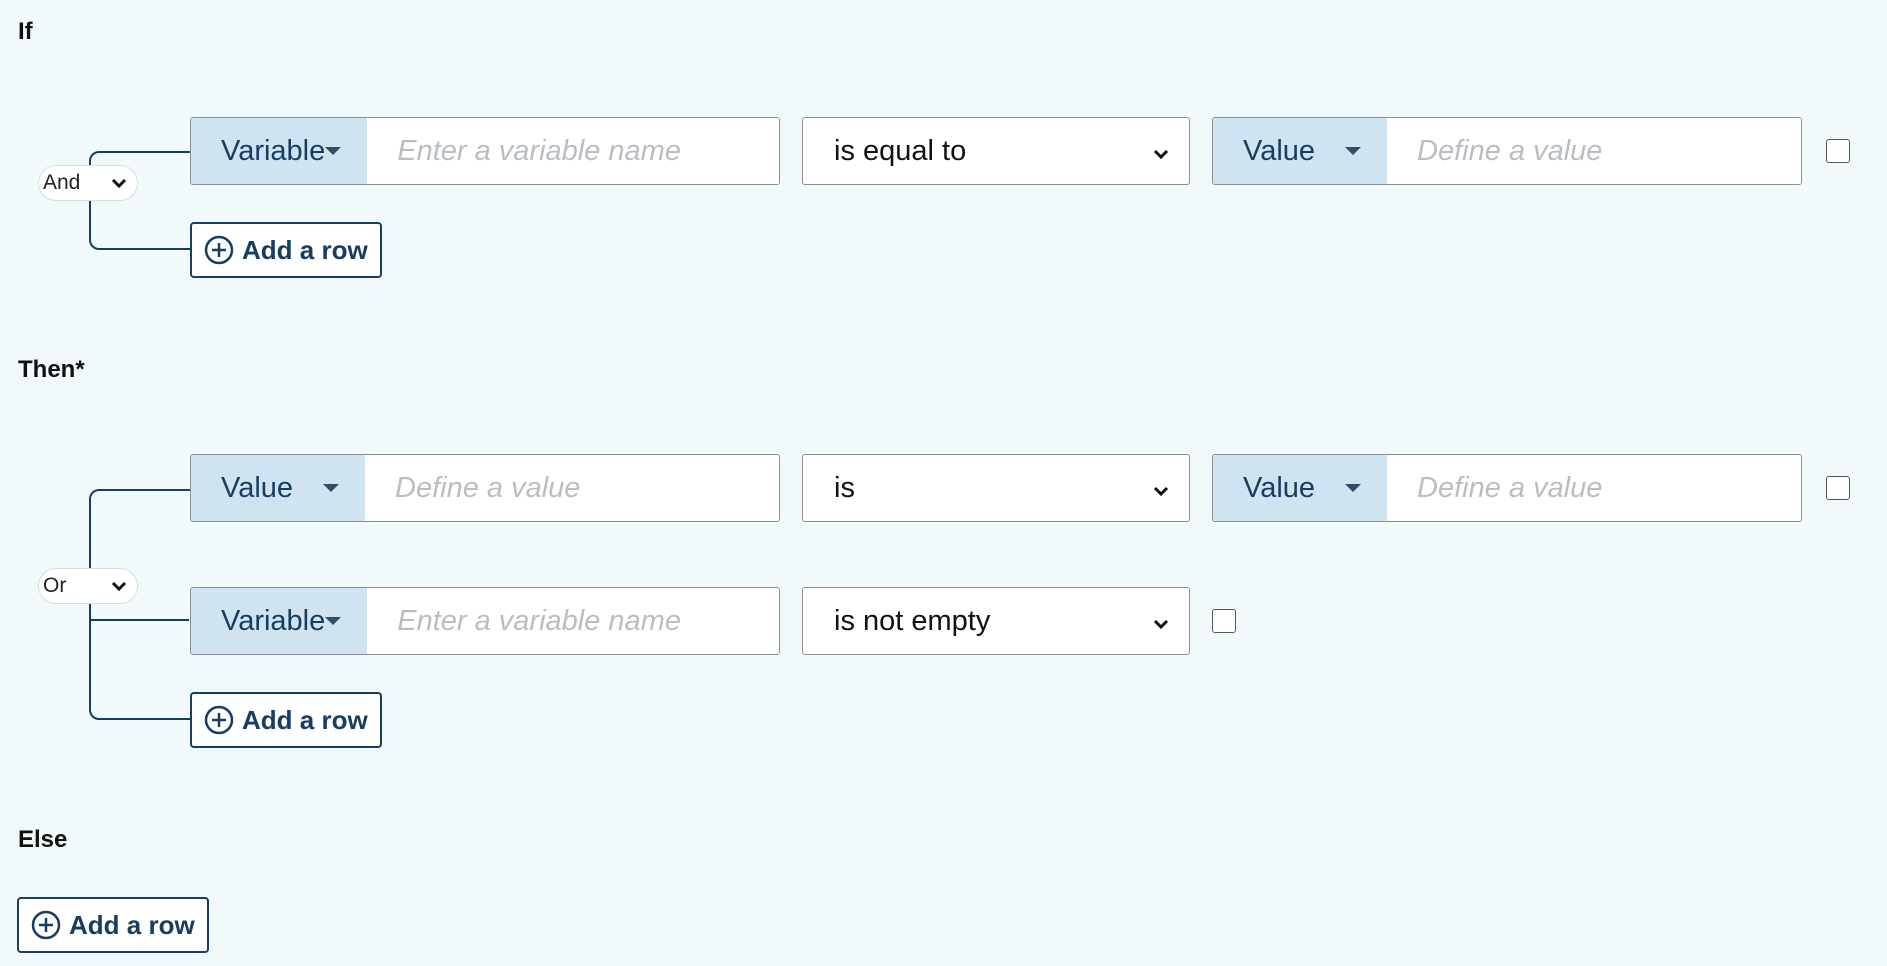  I want to click on then-condition-row: Value is Value, so click(1020, 488).